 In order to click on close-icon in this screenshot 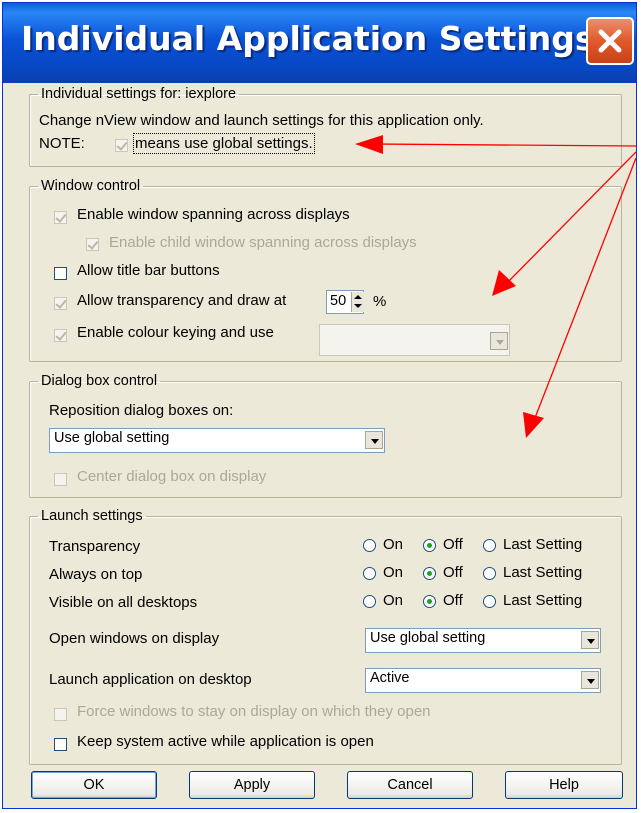, I will do `click(610, 41)`.